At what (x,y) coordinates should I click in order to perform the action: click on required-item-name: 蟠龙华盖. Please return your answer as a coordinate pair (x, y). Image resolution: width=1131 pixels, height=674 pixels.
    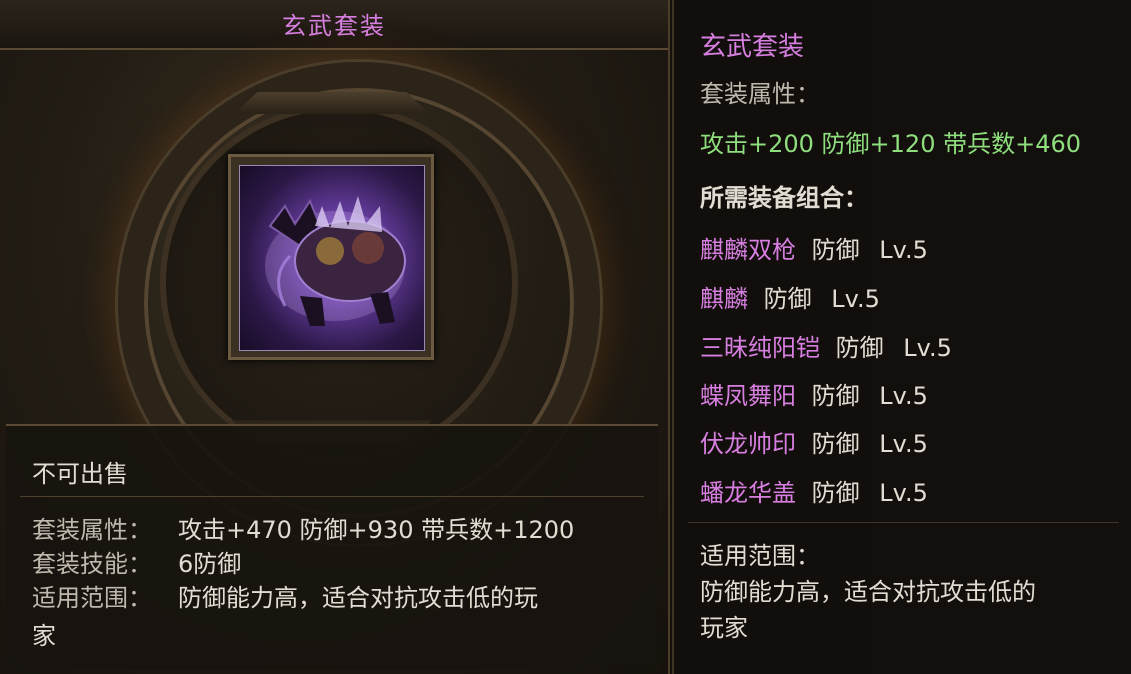
    Looking at the image, I should click on (748, 493).